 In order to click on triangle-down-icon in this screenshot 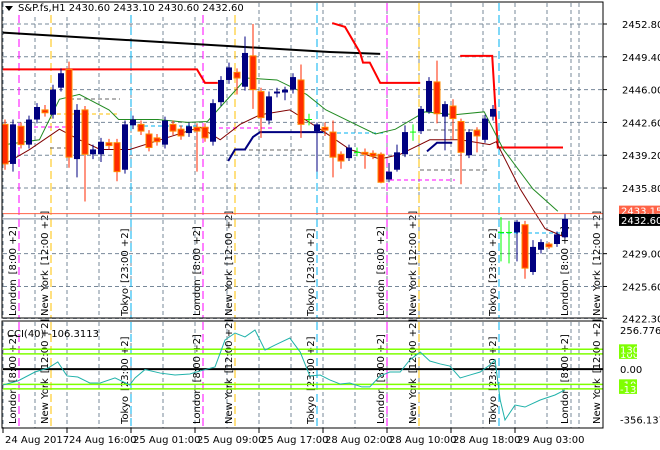, I will do `click(9, 8)`.